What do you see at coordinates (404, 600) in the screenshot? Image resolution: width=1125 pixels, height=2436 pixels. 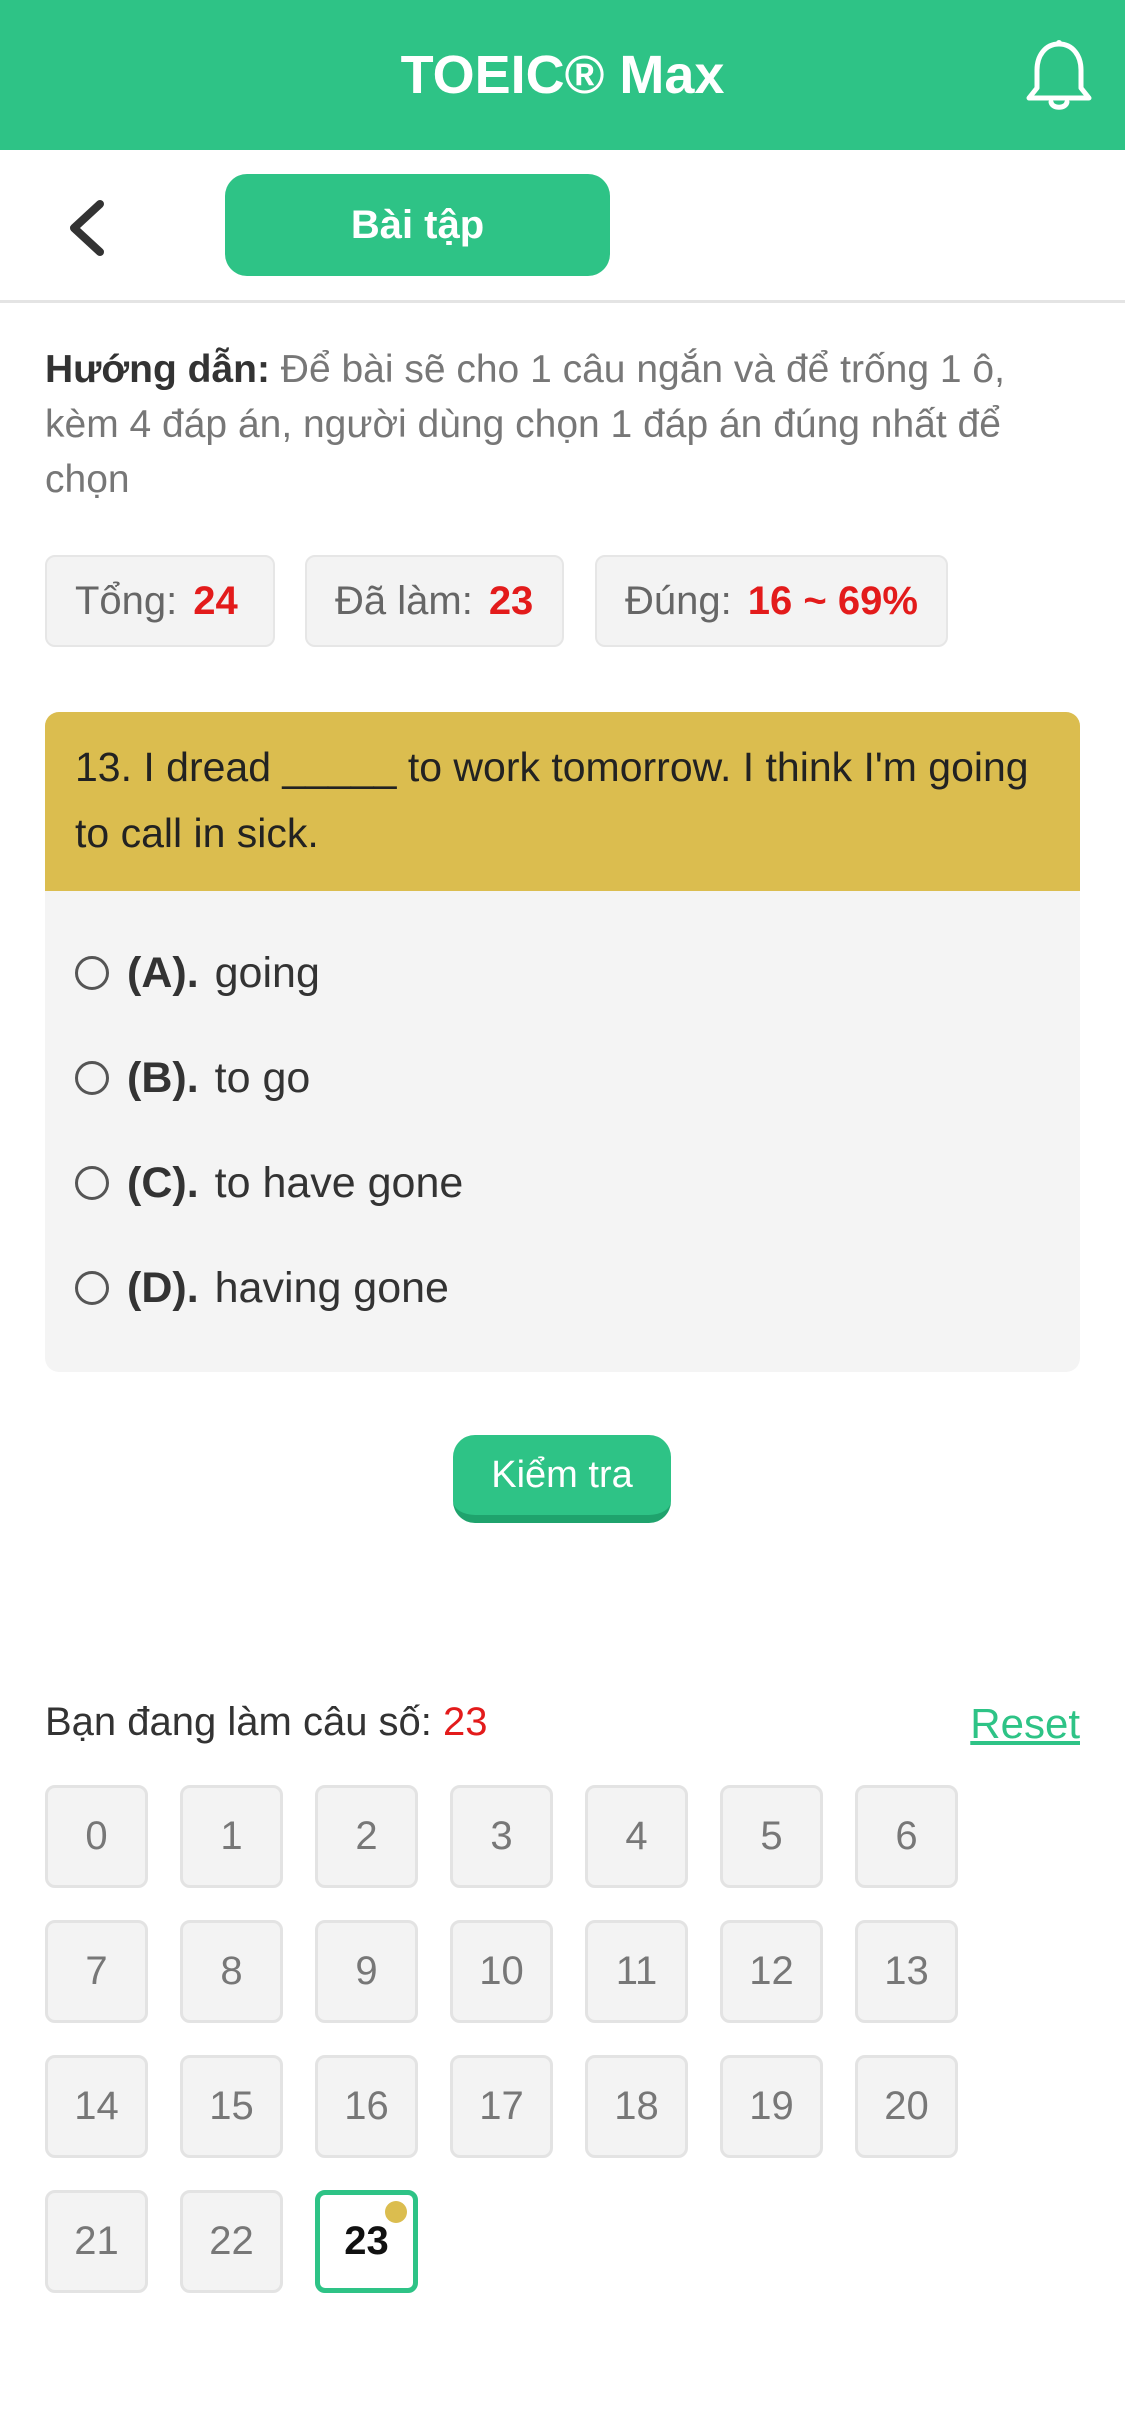 I see `stat-done-label: Đã làm:` at bounding box center [404, 600].